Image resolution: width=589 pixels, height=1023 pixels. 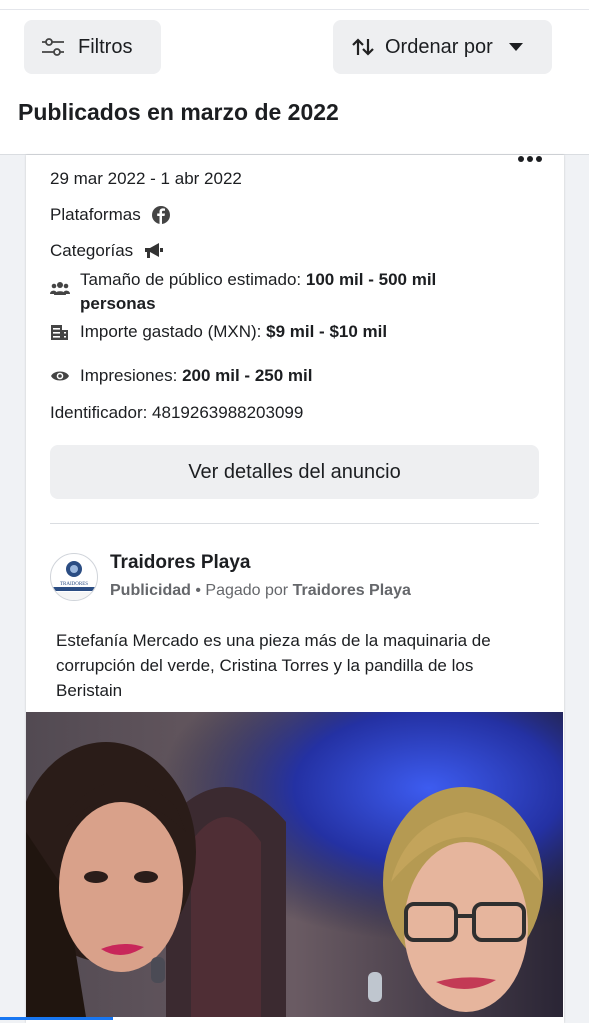 What do you see at coordinates (129, 375) in the screenshot?
I see `impressions-label: Impresiones:` at bounding box center [129, 375].